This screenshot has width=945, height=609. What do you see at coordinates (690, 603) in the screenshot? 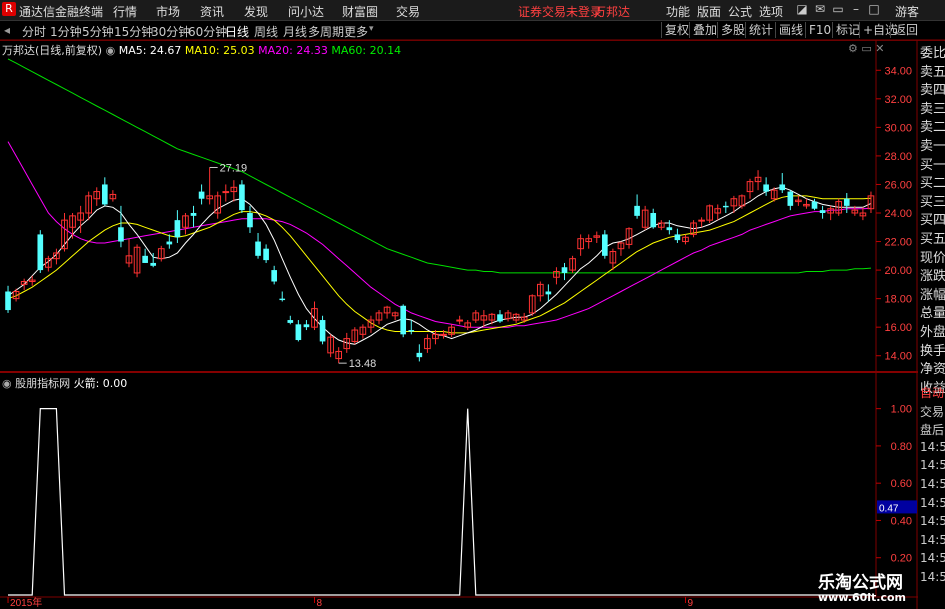
I see `date-label: 9` at bounding box center [690, 603].